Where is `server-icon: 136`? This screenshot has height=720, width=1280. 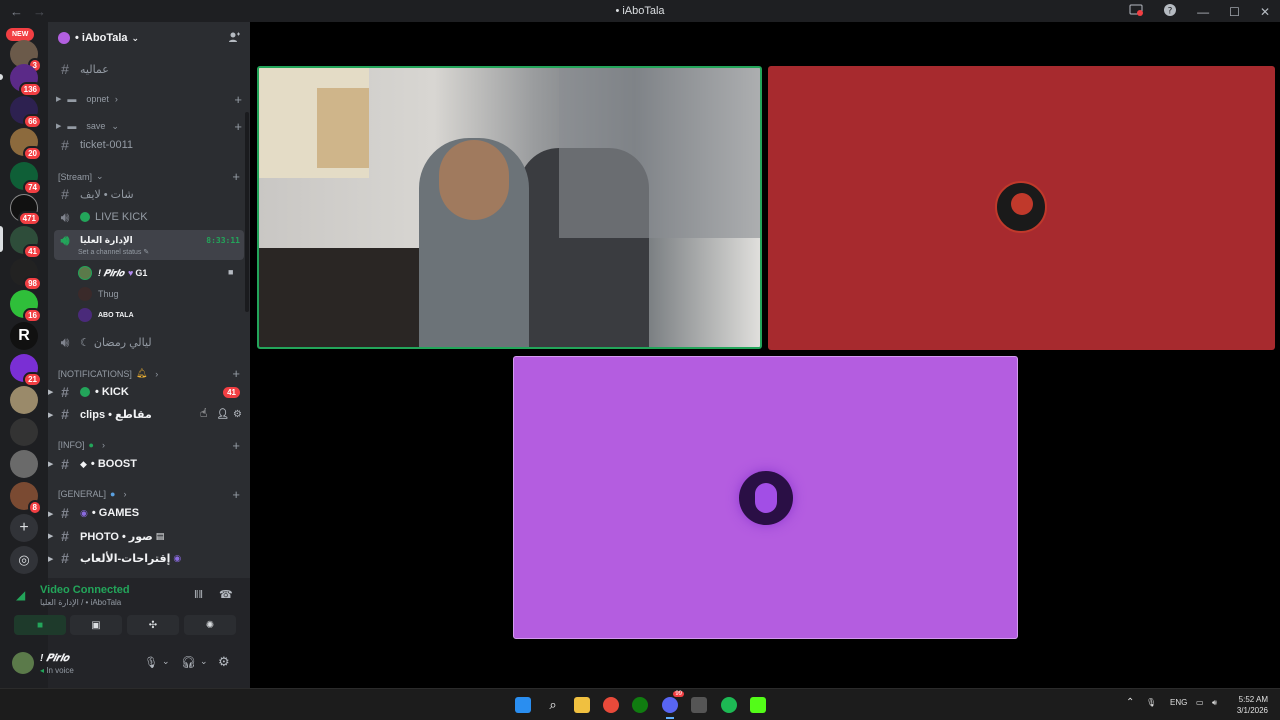 server-icon: 136 is located at coordinates (26, 80).